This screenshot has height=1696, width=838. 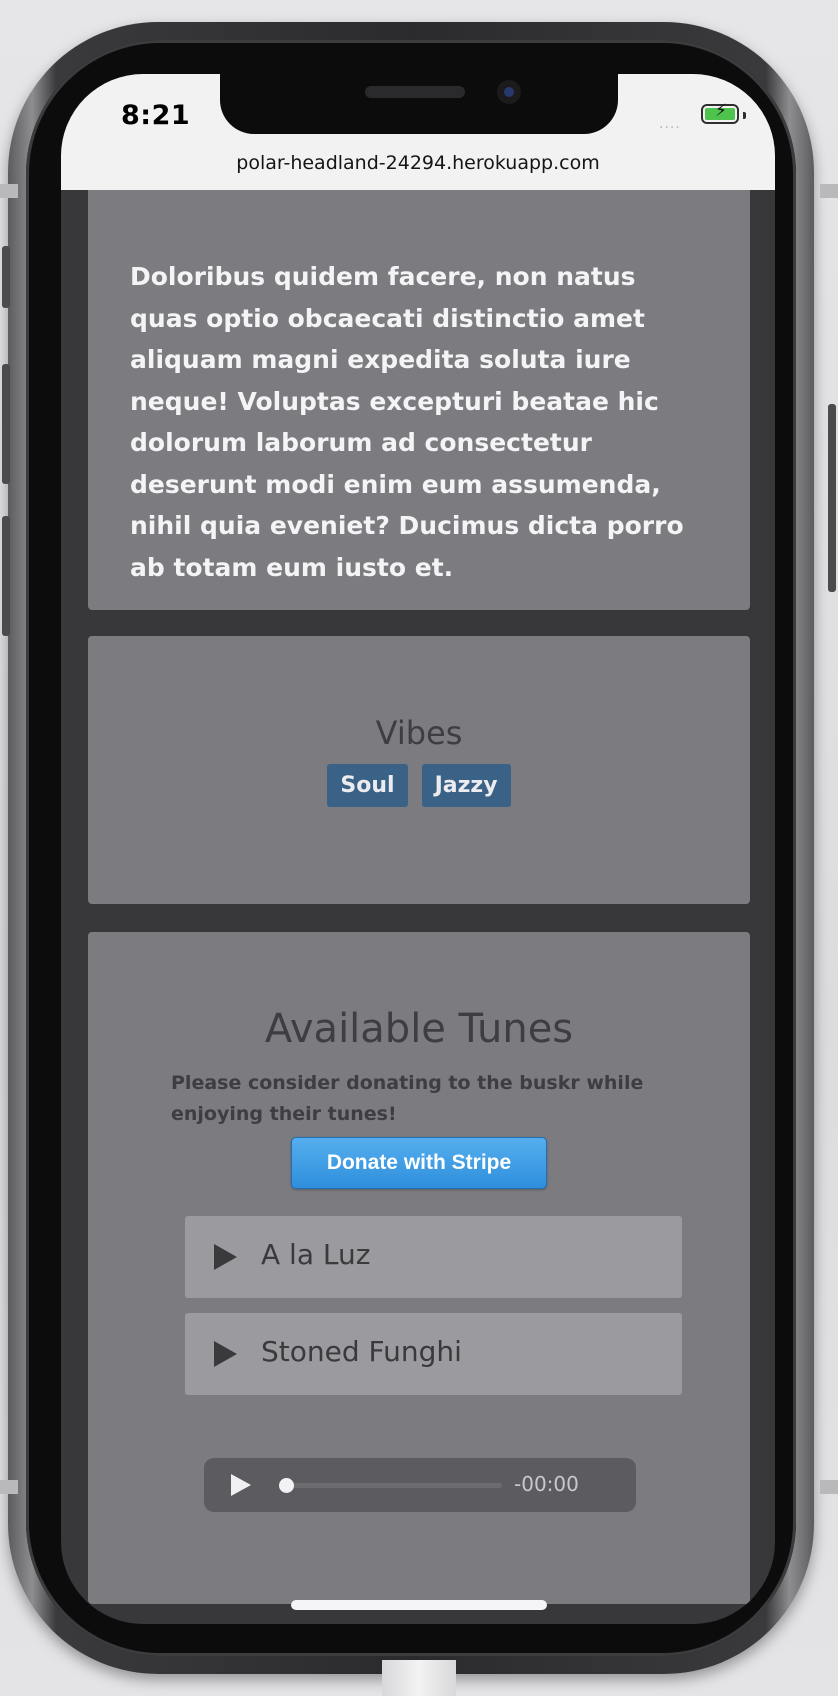 I want to click on audio-player: -00:00, so click(x=420, y=1485).